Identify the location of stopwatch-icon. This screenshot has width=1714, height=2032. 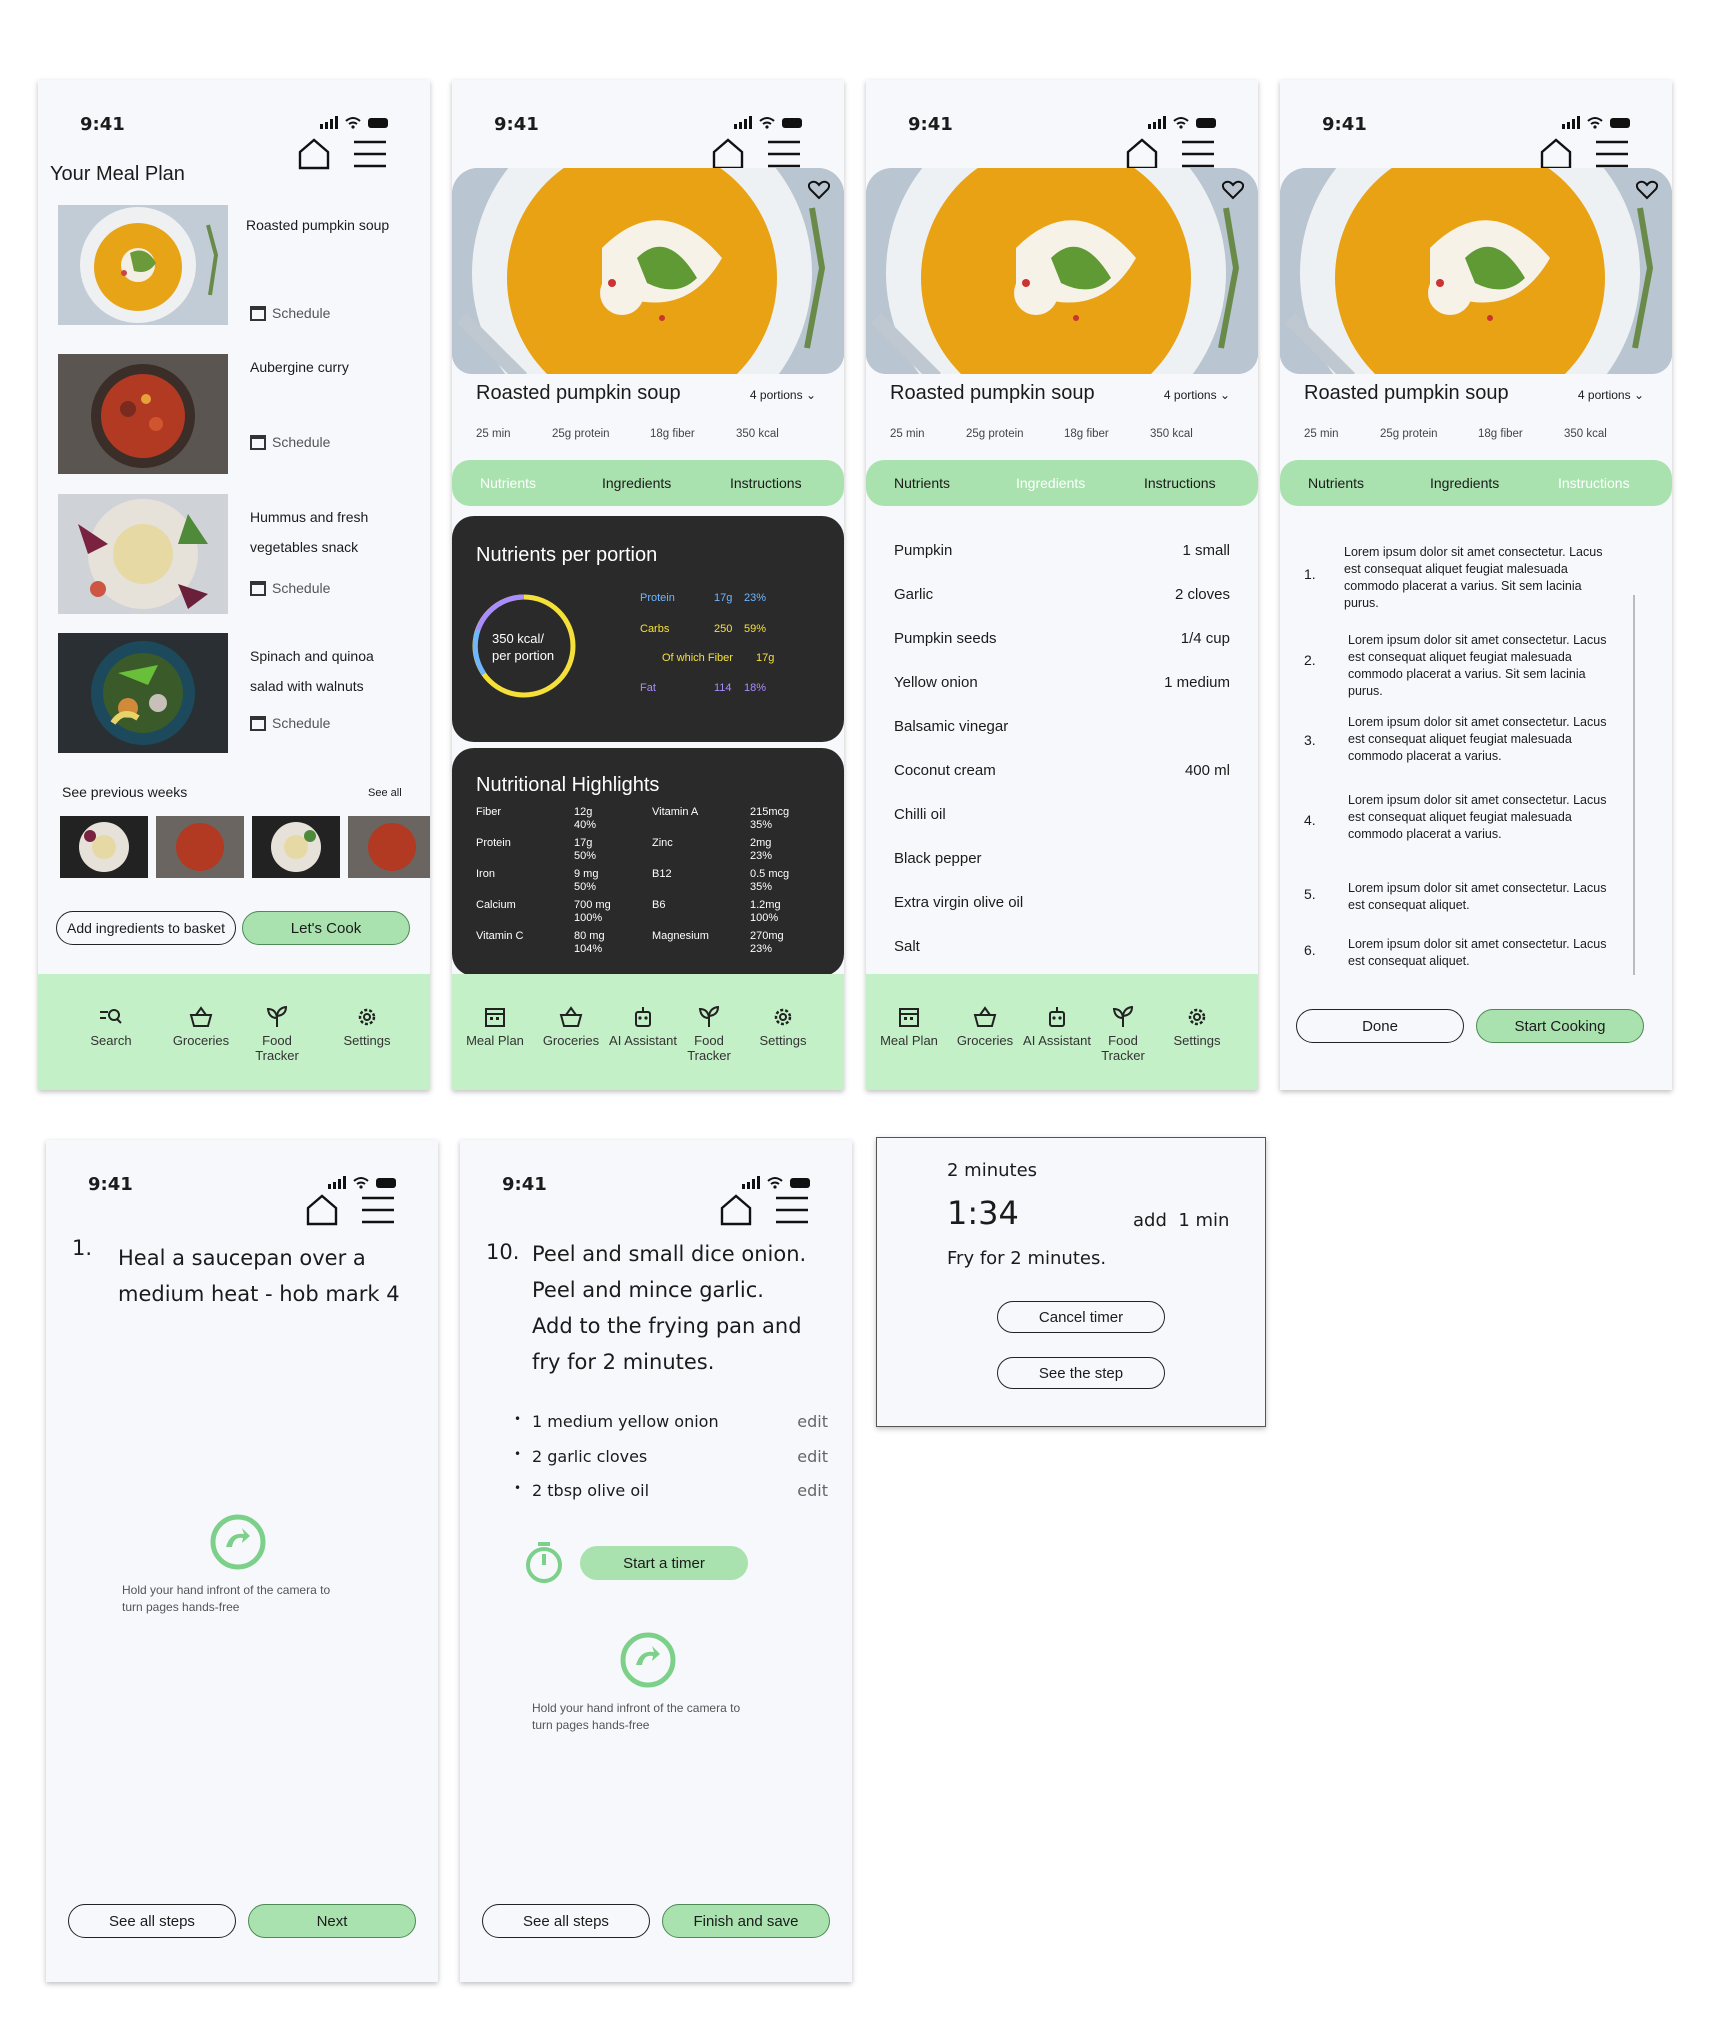
(544, 1562).